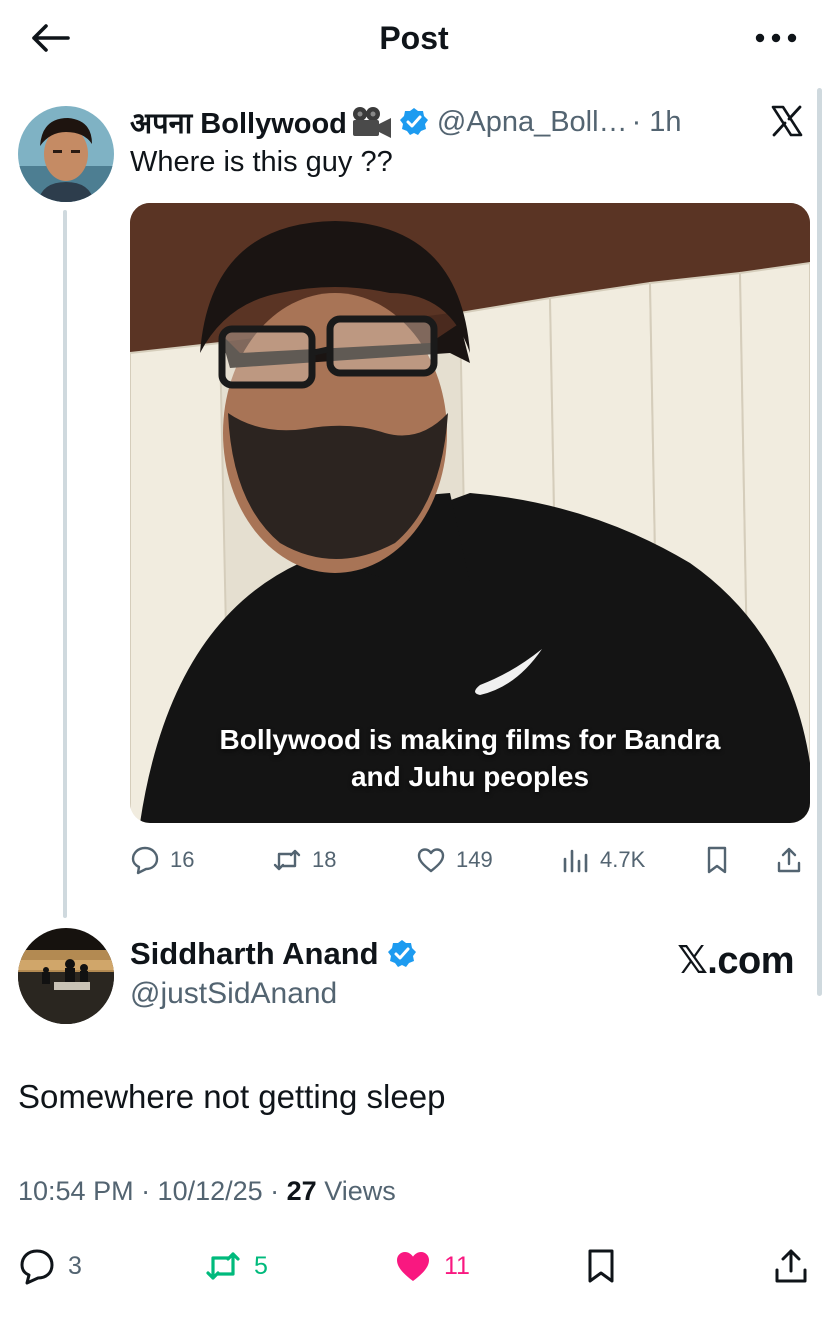  What do you see at coordinates (432, 1266) in the screenshot?
I see `like-button: 11` at bounding box center [432, 1266].